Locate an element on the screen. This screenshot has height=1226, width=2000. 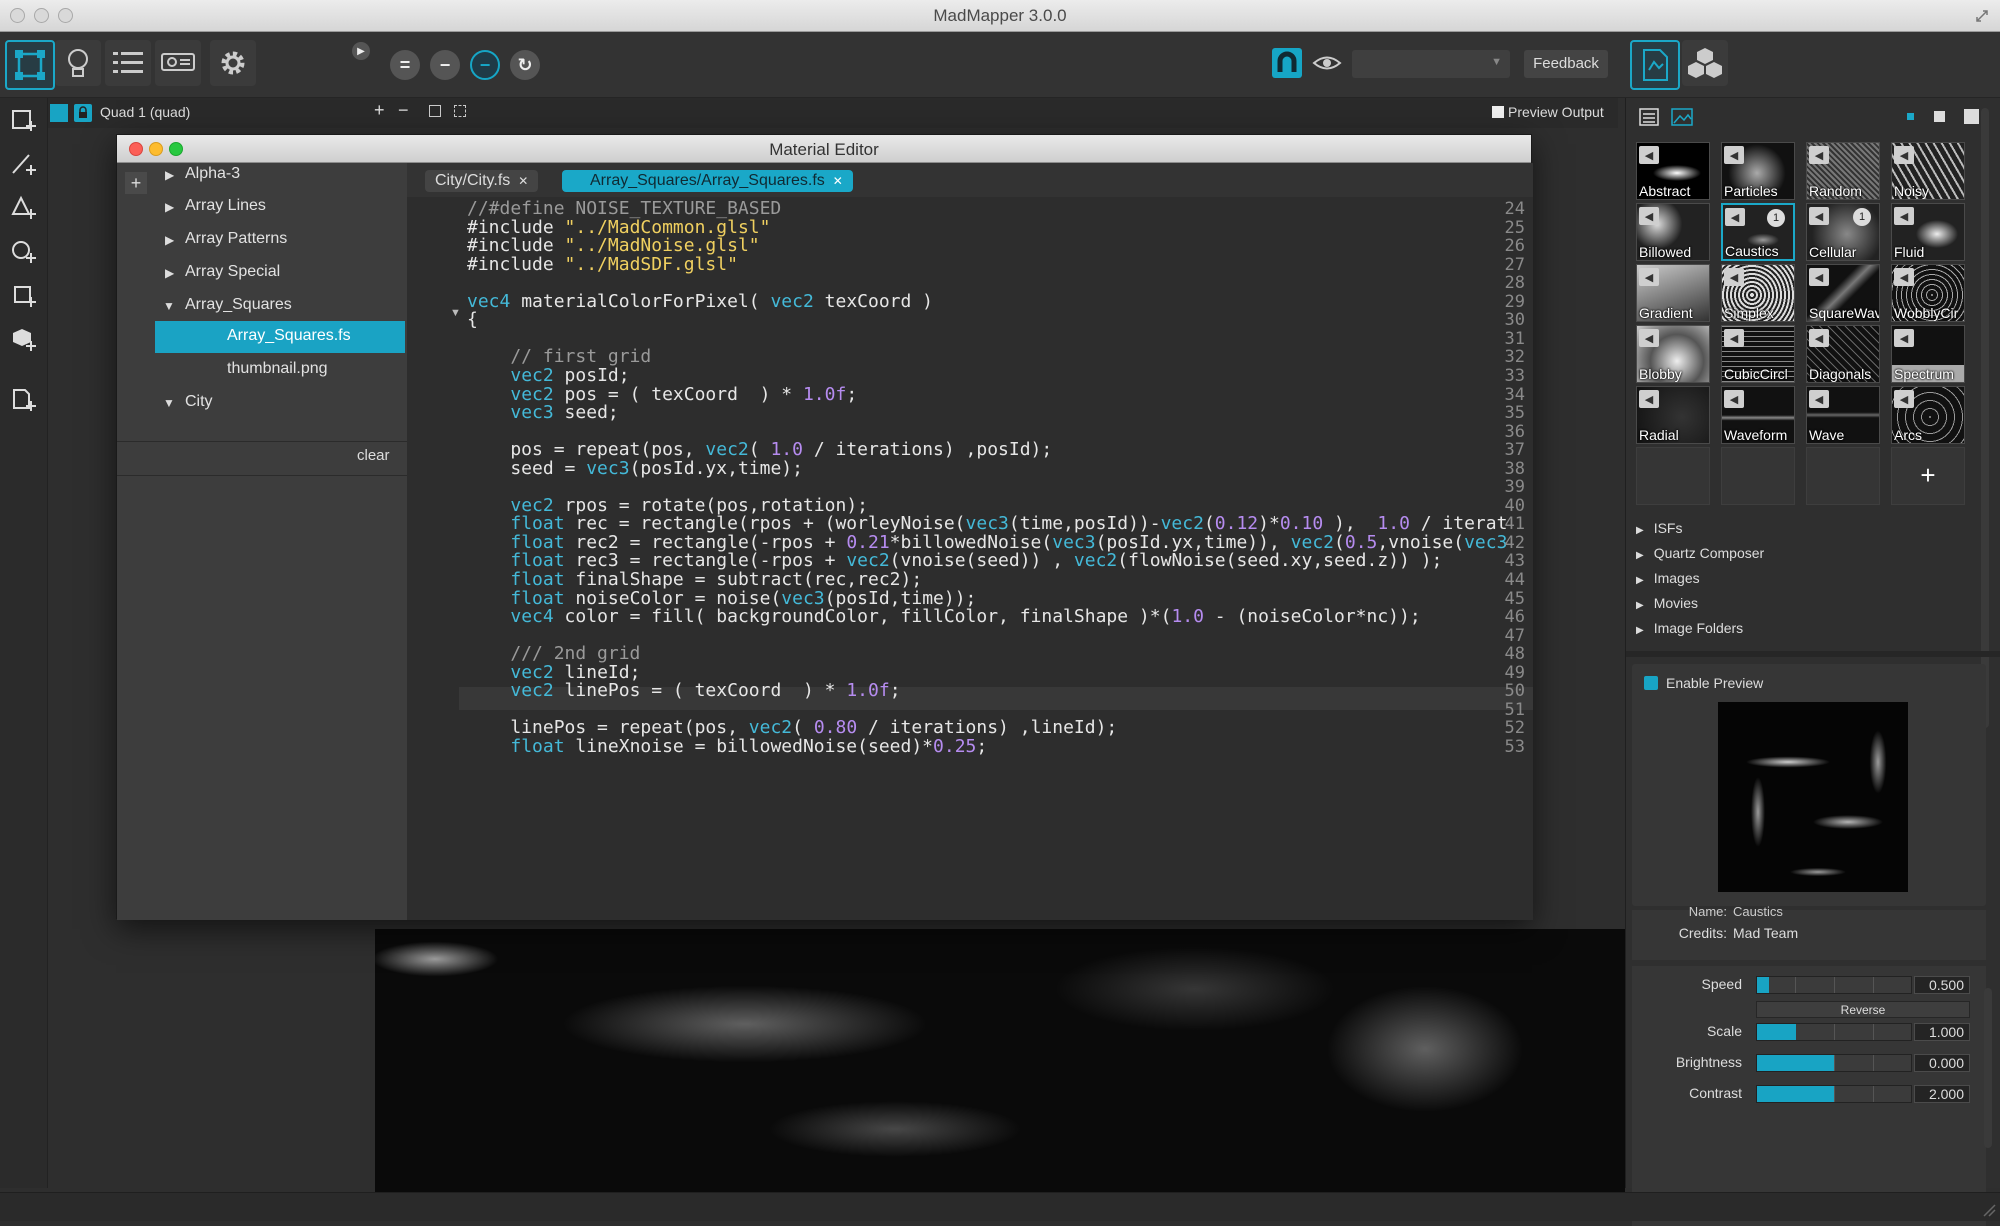
category-isfs: ▶ ISFs is located at coordinates (1659, 528).